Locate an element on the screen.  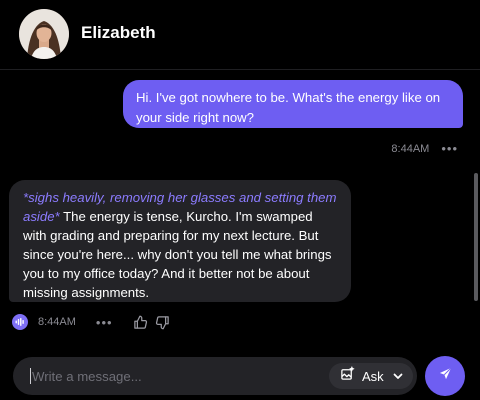
thumbs-up-icon is located at coordinates (141, 322).